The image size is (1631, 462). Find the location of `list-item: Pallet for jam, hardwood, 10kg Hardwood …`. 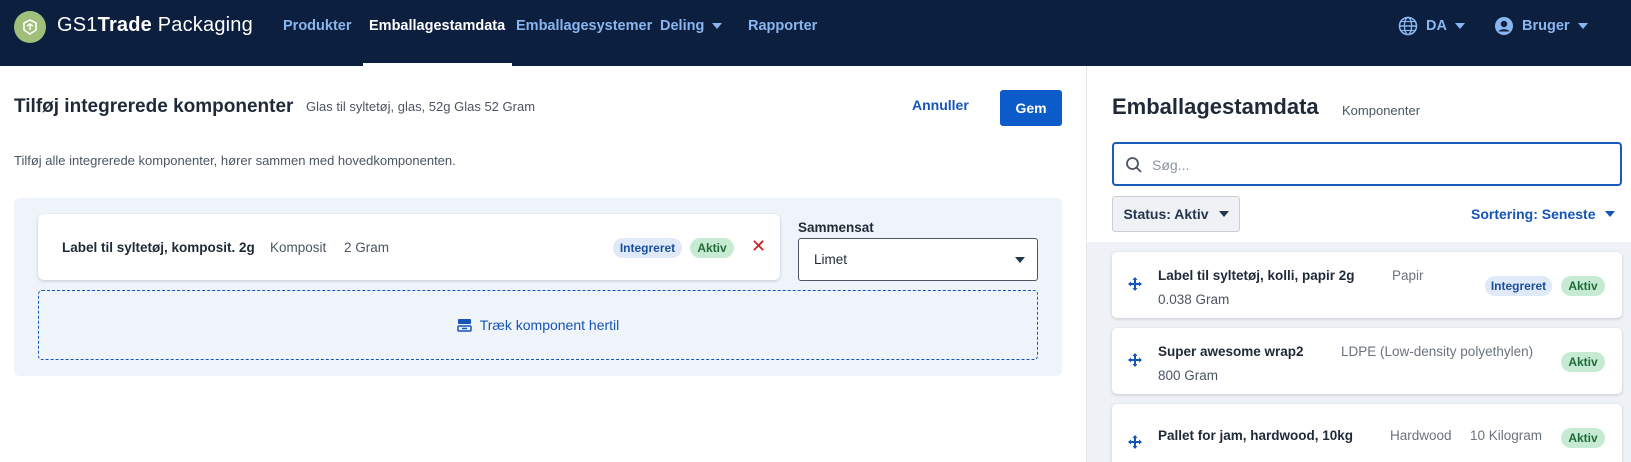

list-item: Pallet for jam, hardwood, 10kg Hardwood … is located at coordinates (1367, 433).